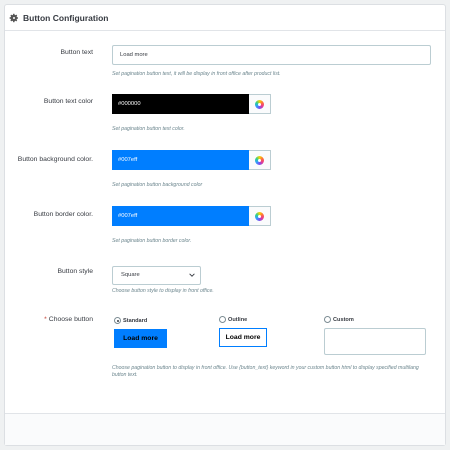 This screenshot has width=450, height=450. I want to click on border-color-control: #007eff, so click(191, 216).